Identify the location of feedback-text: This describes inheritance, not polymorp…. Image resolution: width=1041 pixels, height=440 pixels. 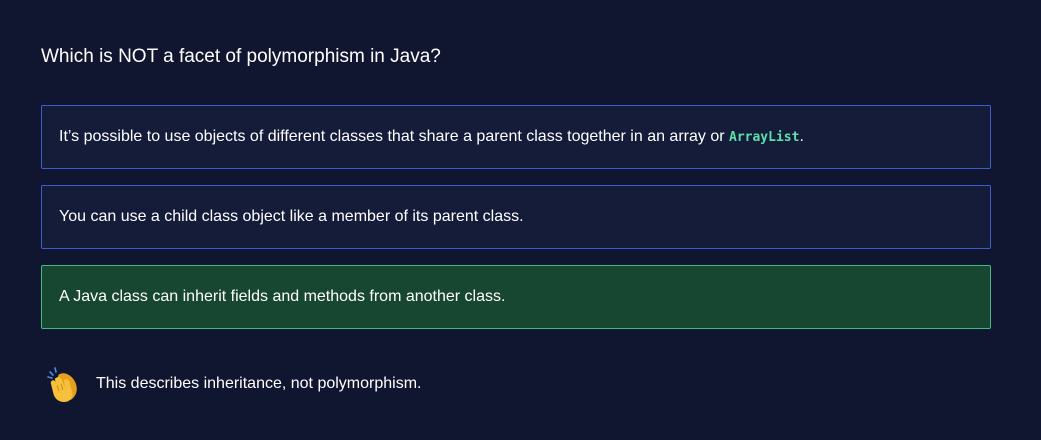
(259, 383).